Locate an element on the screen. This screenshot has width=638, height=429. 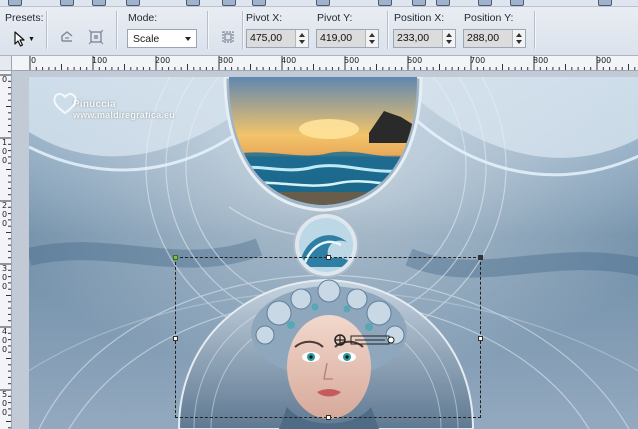
heart-logo-icon is located at coordinates (65, 104).